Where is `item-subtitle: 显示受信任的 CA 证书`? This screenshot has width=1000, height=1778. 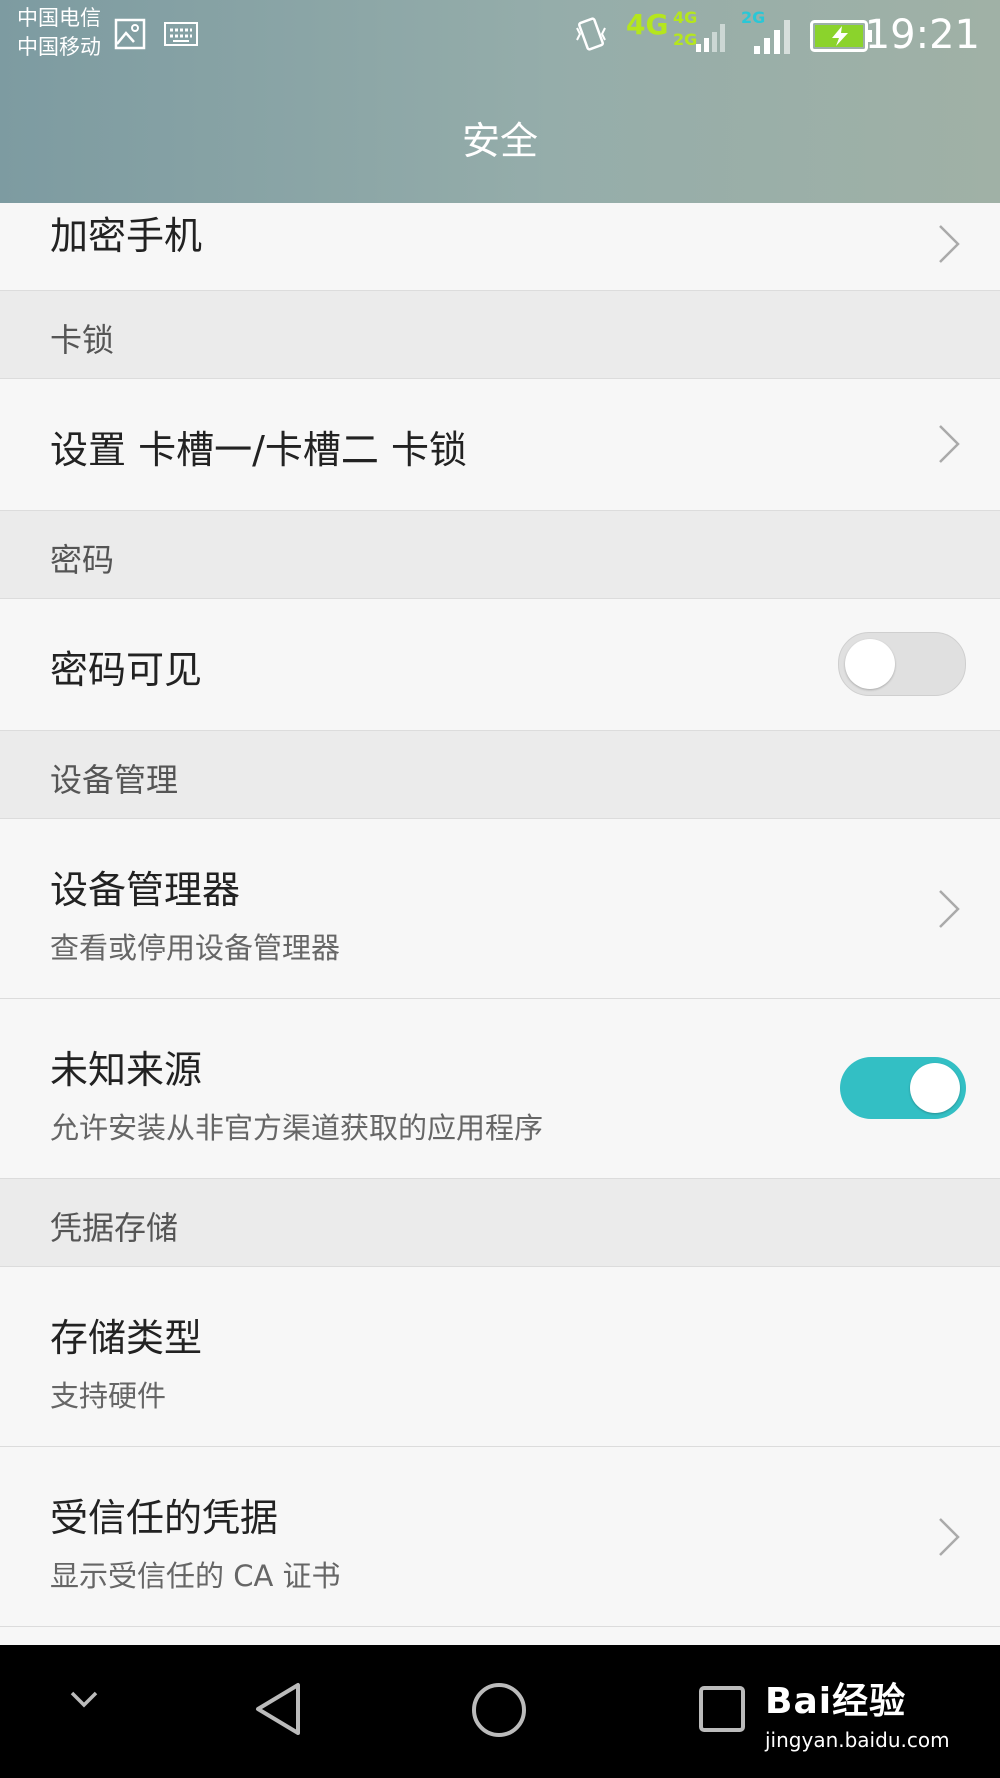
item-subtitle: 显示受信任的 CA 证书 is located at coordinates (195, 1576).